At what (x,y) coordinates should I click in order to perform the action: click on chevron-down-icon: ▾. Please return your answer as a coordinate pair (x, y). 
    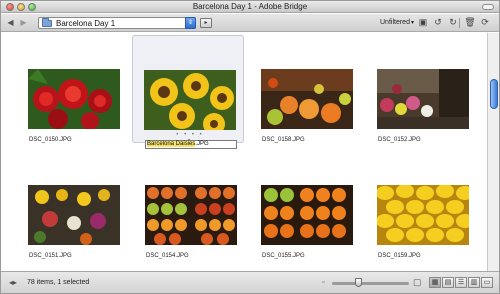
    Looking at the image, I should click on (412, 23).